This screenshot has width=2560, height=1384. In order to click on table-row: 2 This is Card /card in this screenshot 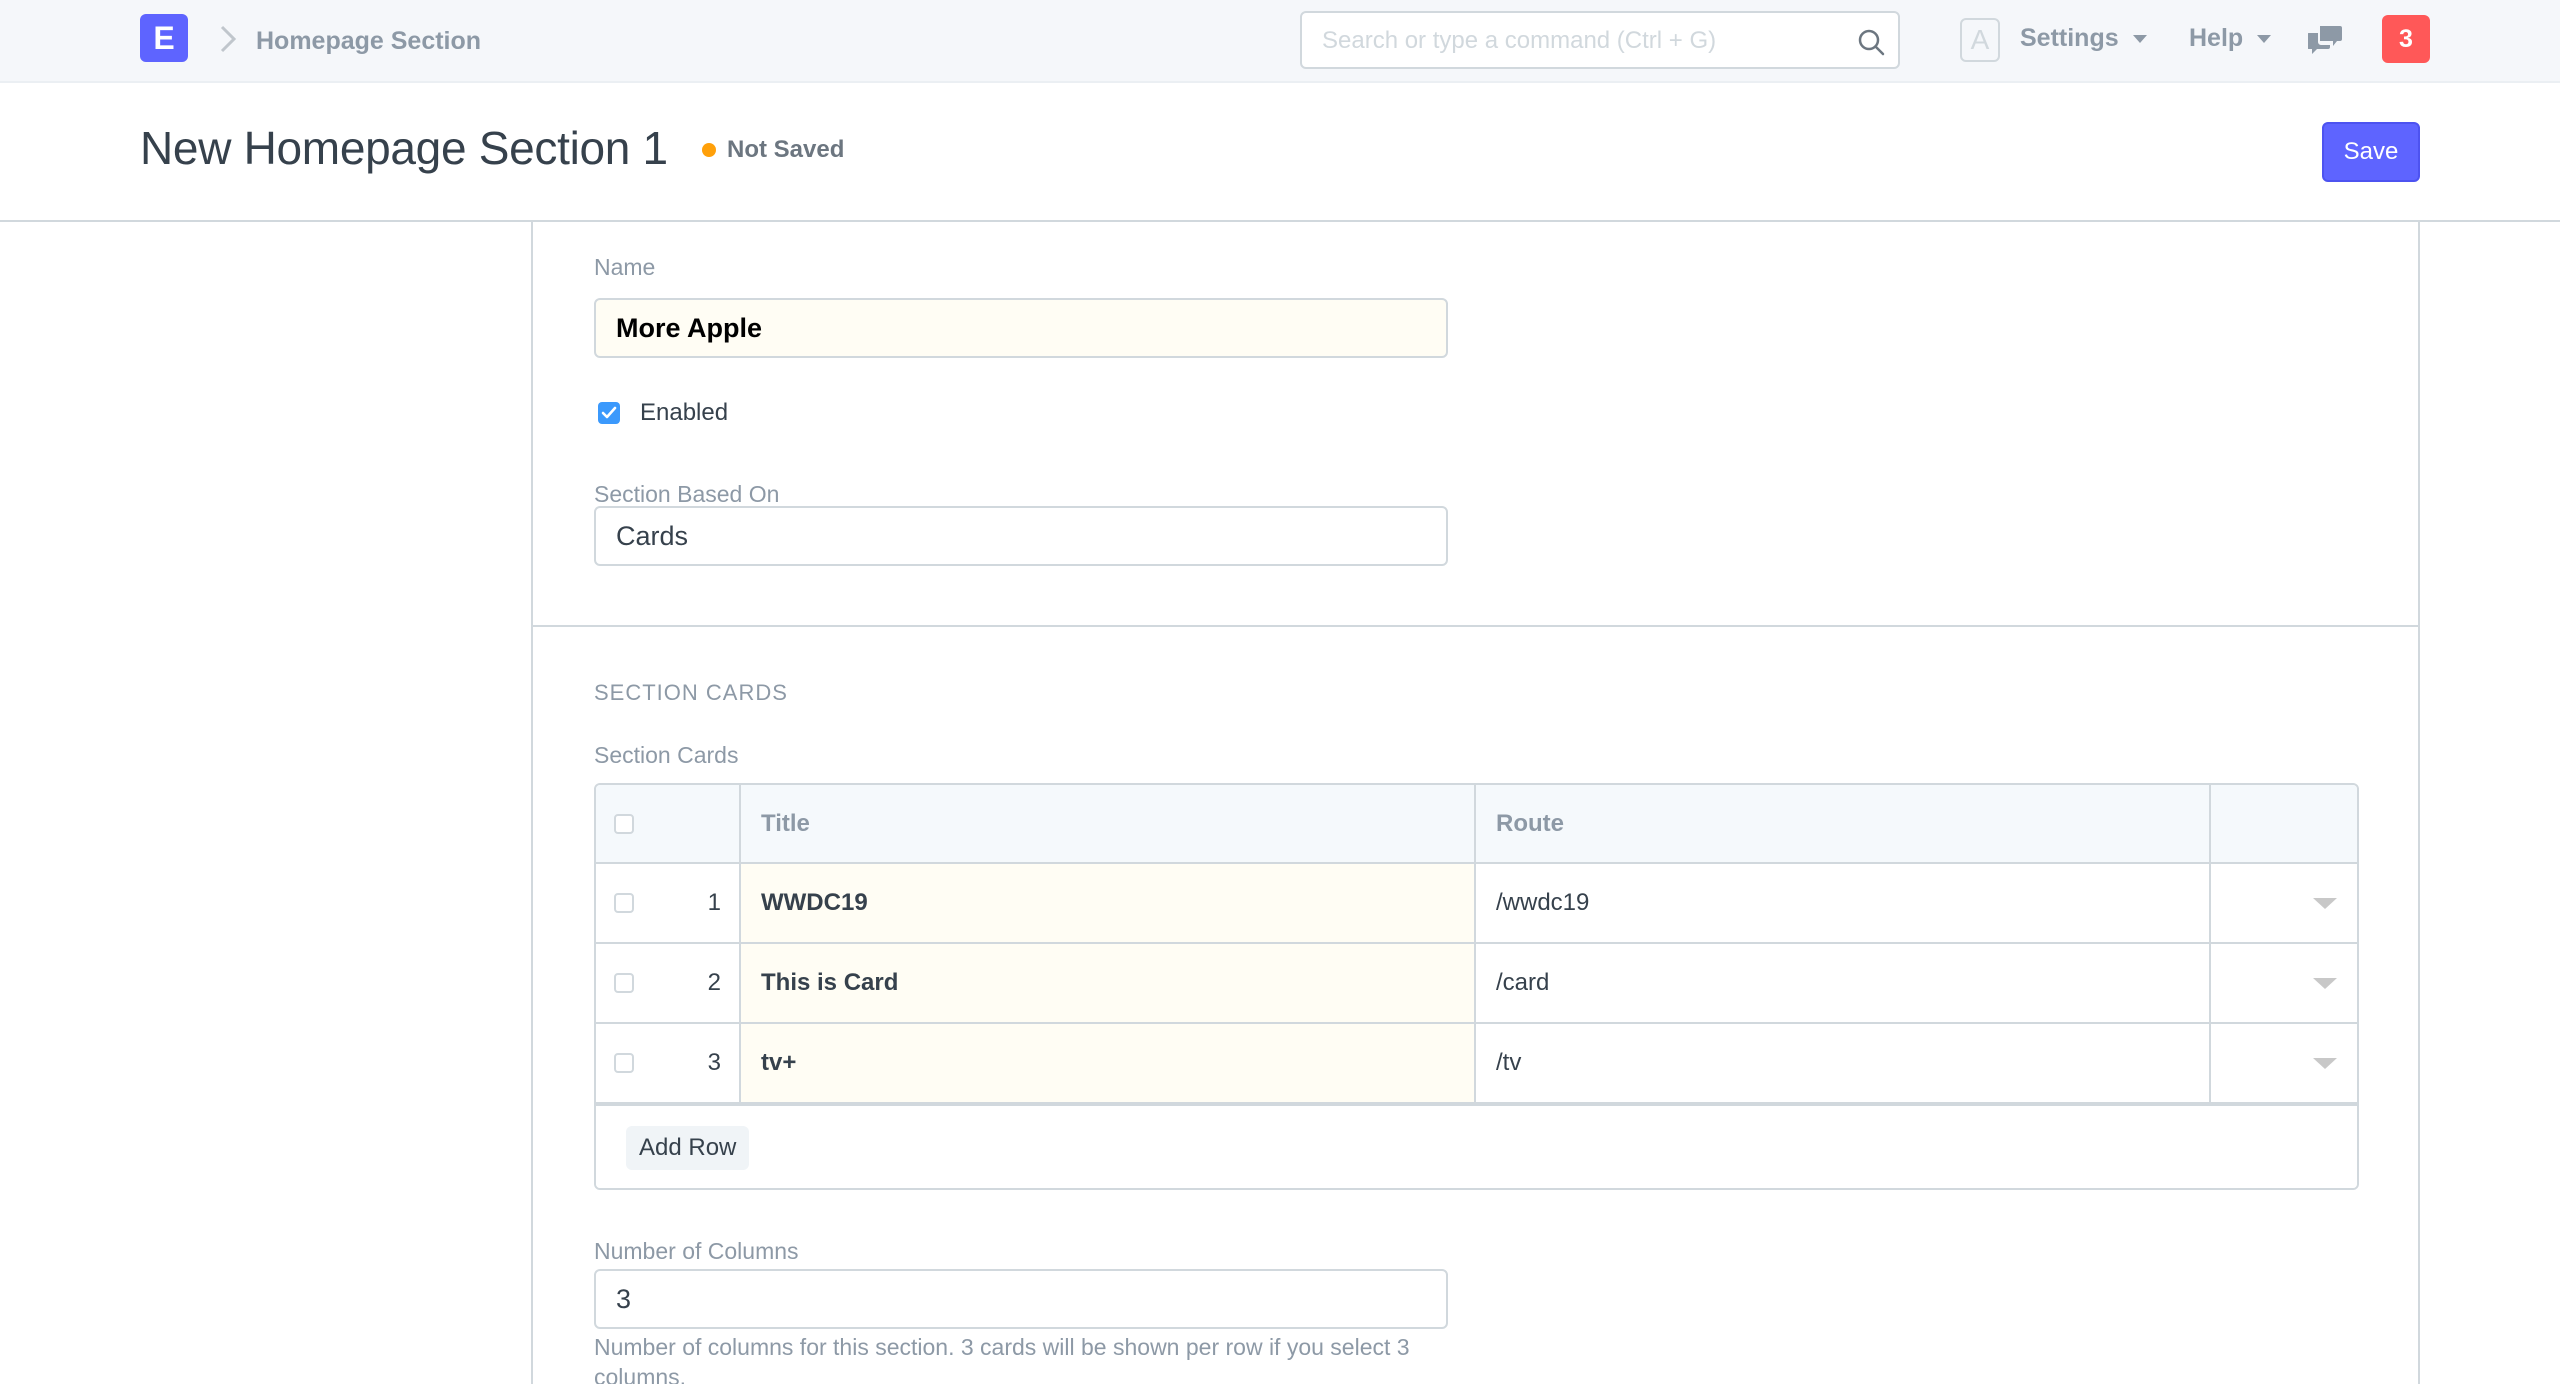, I will do `click(1476, 984)`.